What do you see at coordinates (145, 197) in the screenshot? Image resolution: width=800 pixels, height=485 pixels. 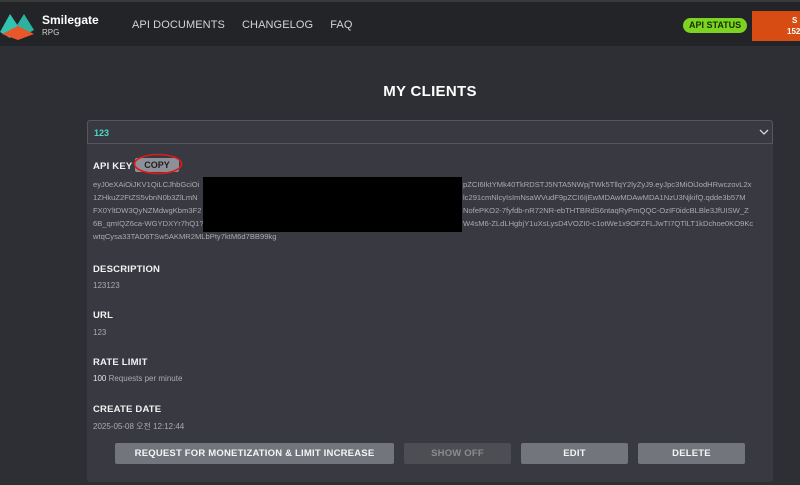 I see `api-key-line-left: 1ZHkuZ2FtZS5vbnN0b3ZlLmN` at bounding box center [145, 197].